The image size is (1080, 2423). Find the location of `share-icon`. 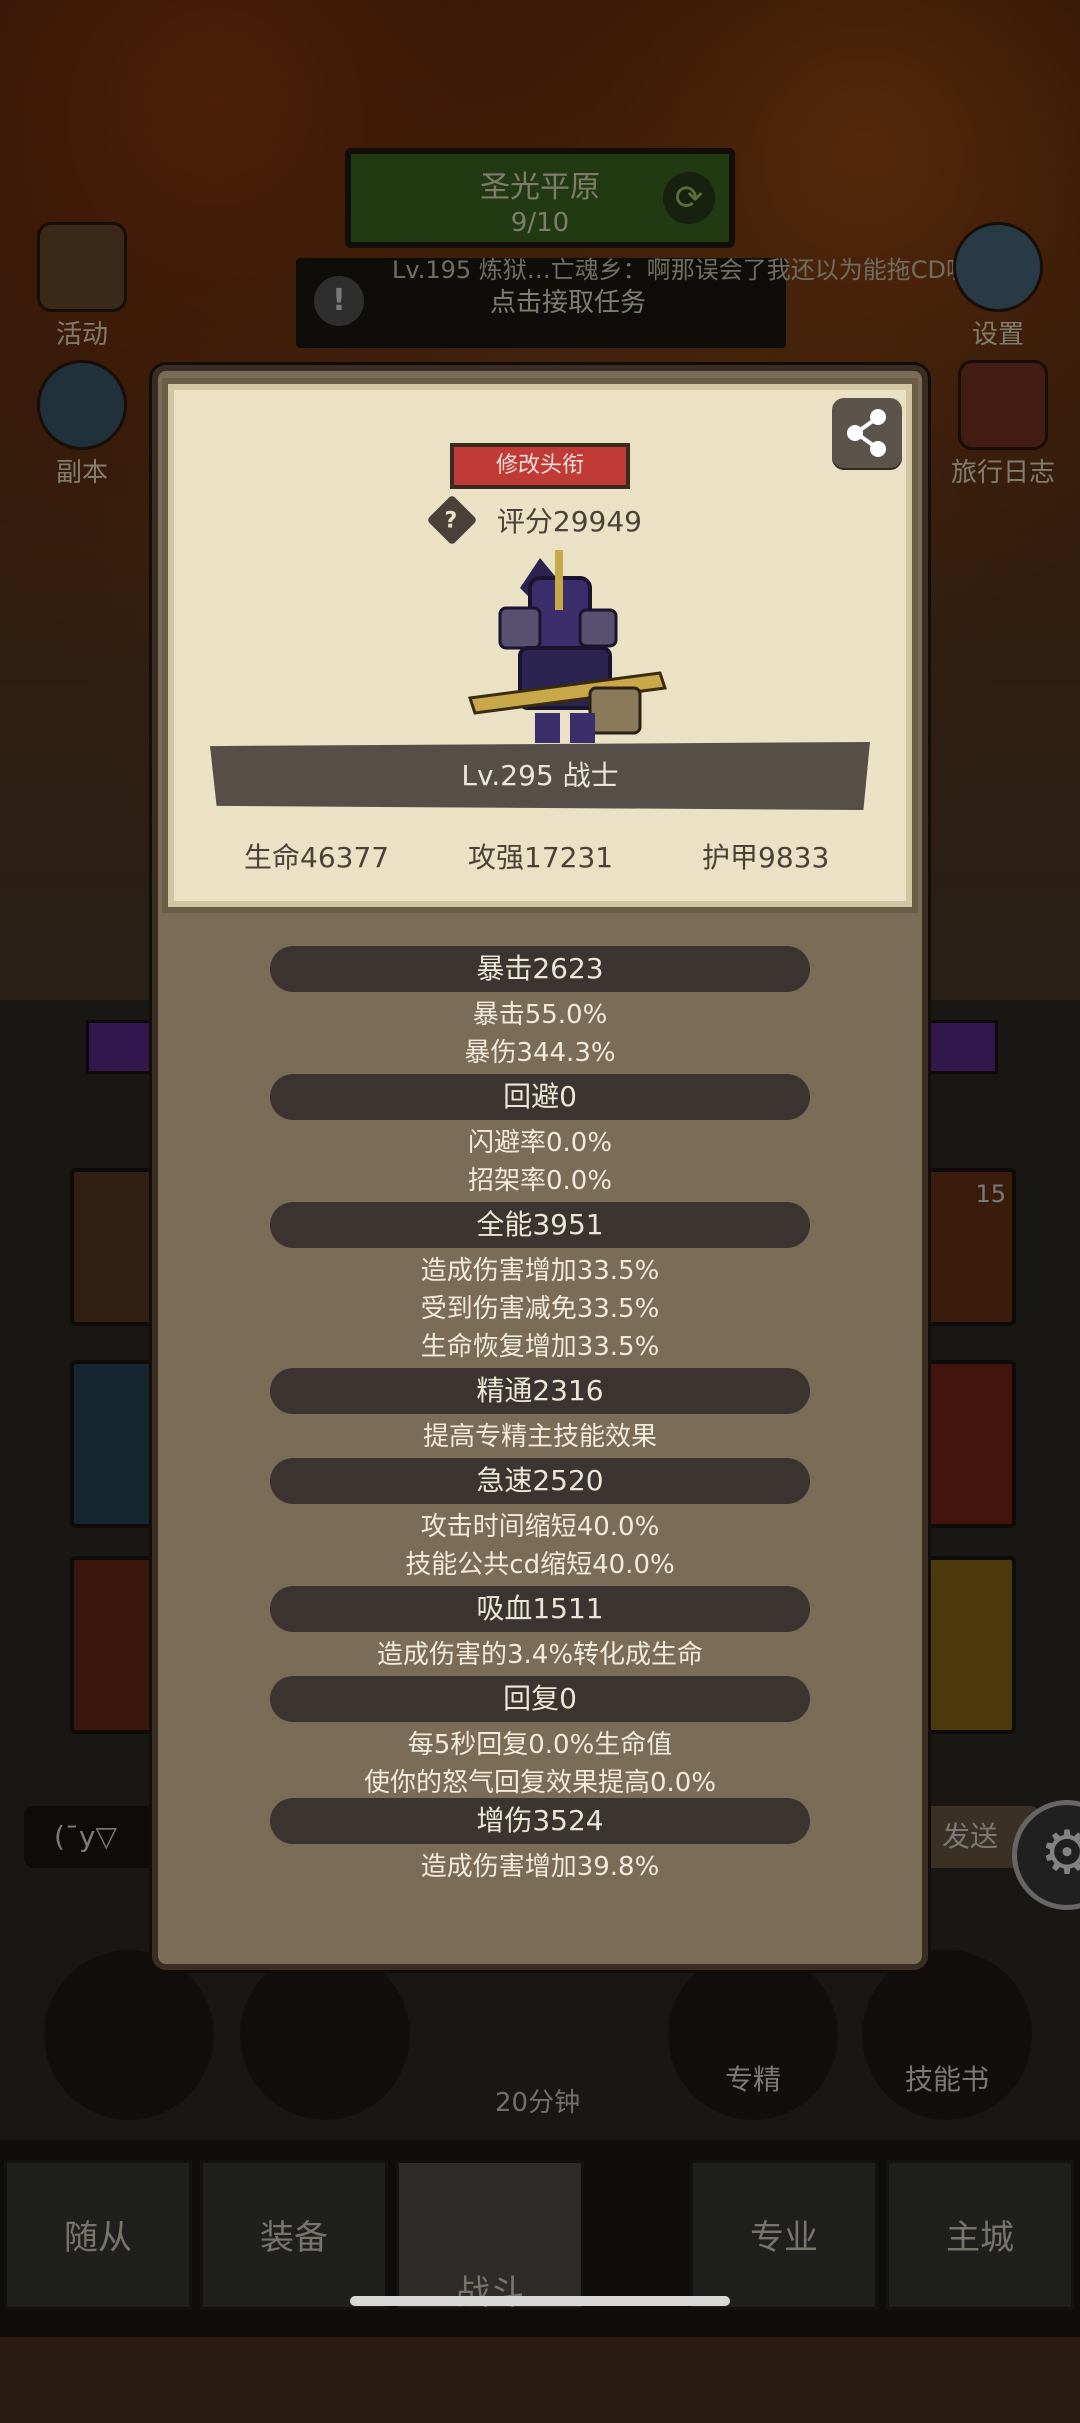

share-icon is located at coordinates (866, 433).